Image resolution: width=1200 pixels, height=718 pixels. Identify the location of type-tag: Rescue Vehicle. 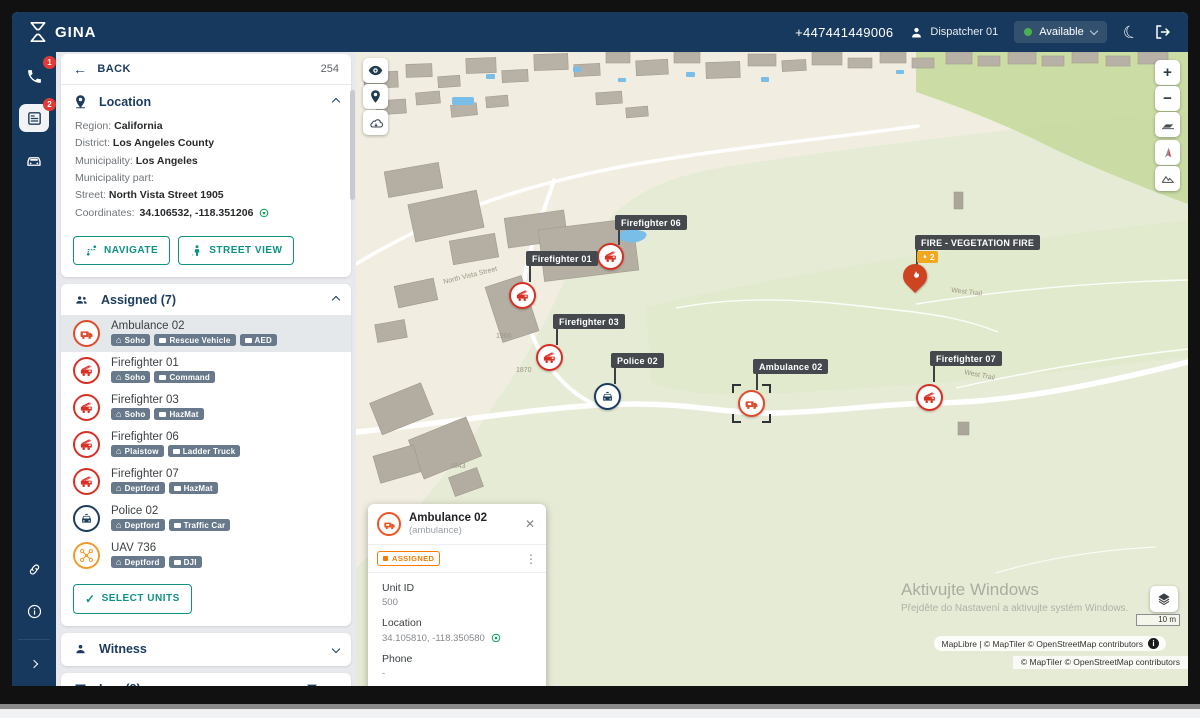
(195, 340).